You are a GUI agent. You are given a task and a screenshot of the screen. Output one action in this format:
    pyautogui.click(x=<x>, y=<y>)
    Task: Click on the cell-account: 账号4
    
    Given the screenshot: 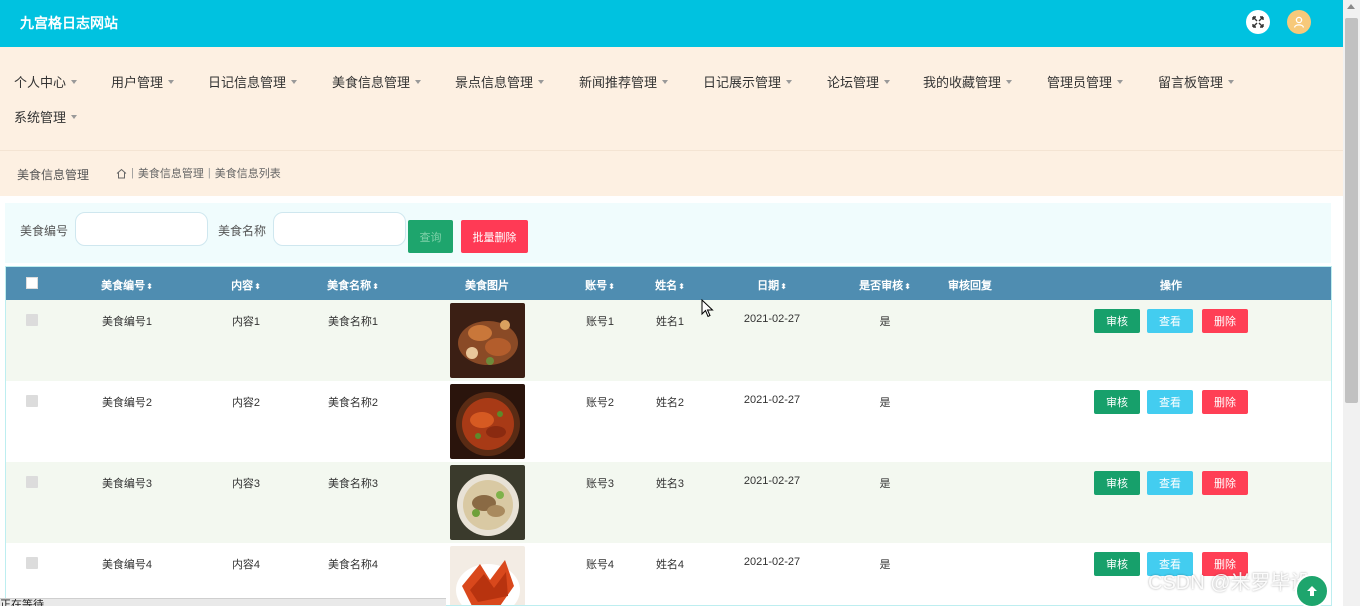 What is the action you would take?
    pyautogui.click(x=600, y=565)
    